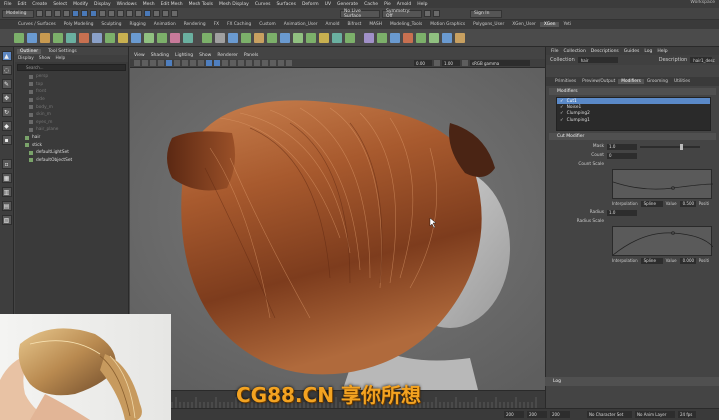 This screenshot has width=719, height=420. Describe the element at coordinates (184, 55) in the screenshot. I see `viewport-menu-lighting: Lighting` at that location.